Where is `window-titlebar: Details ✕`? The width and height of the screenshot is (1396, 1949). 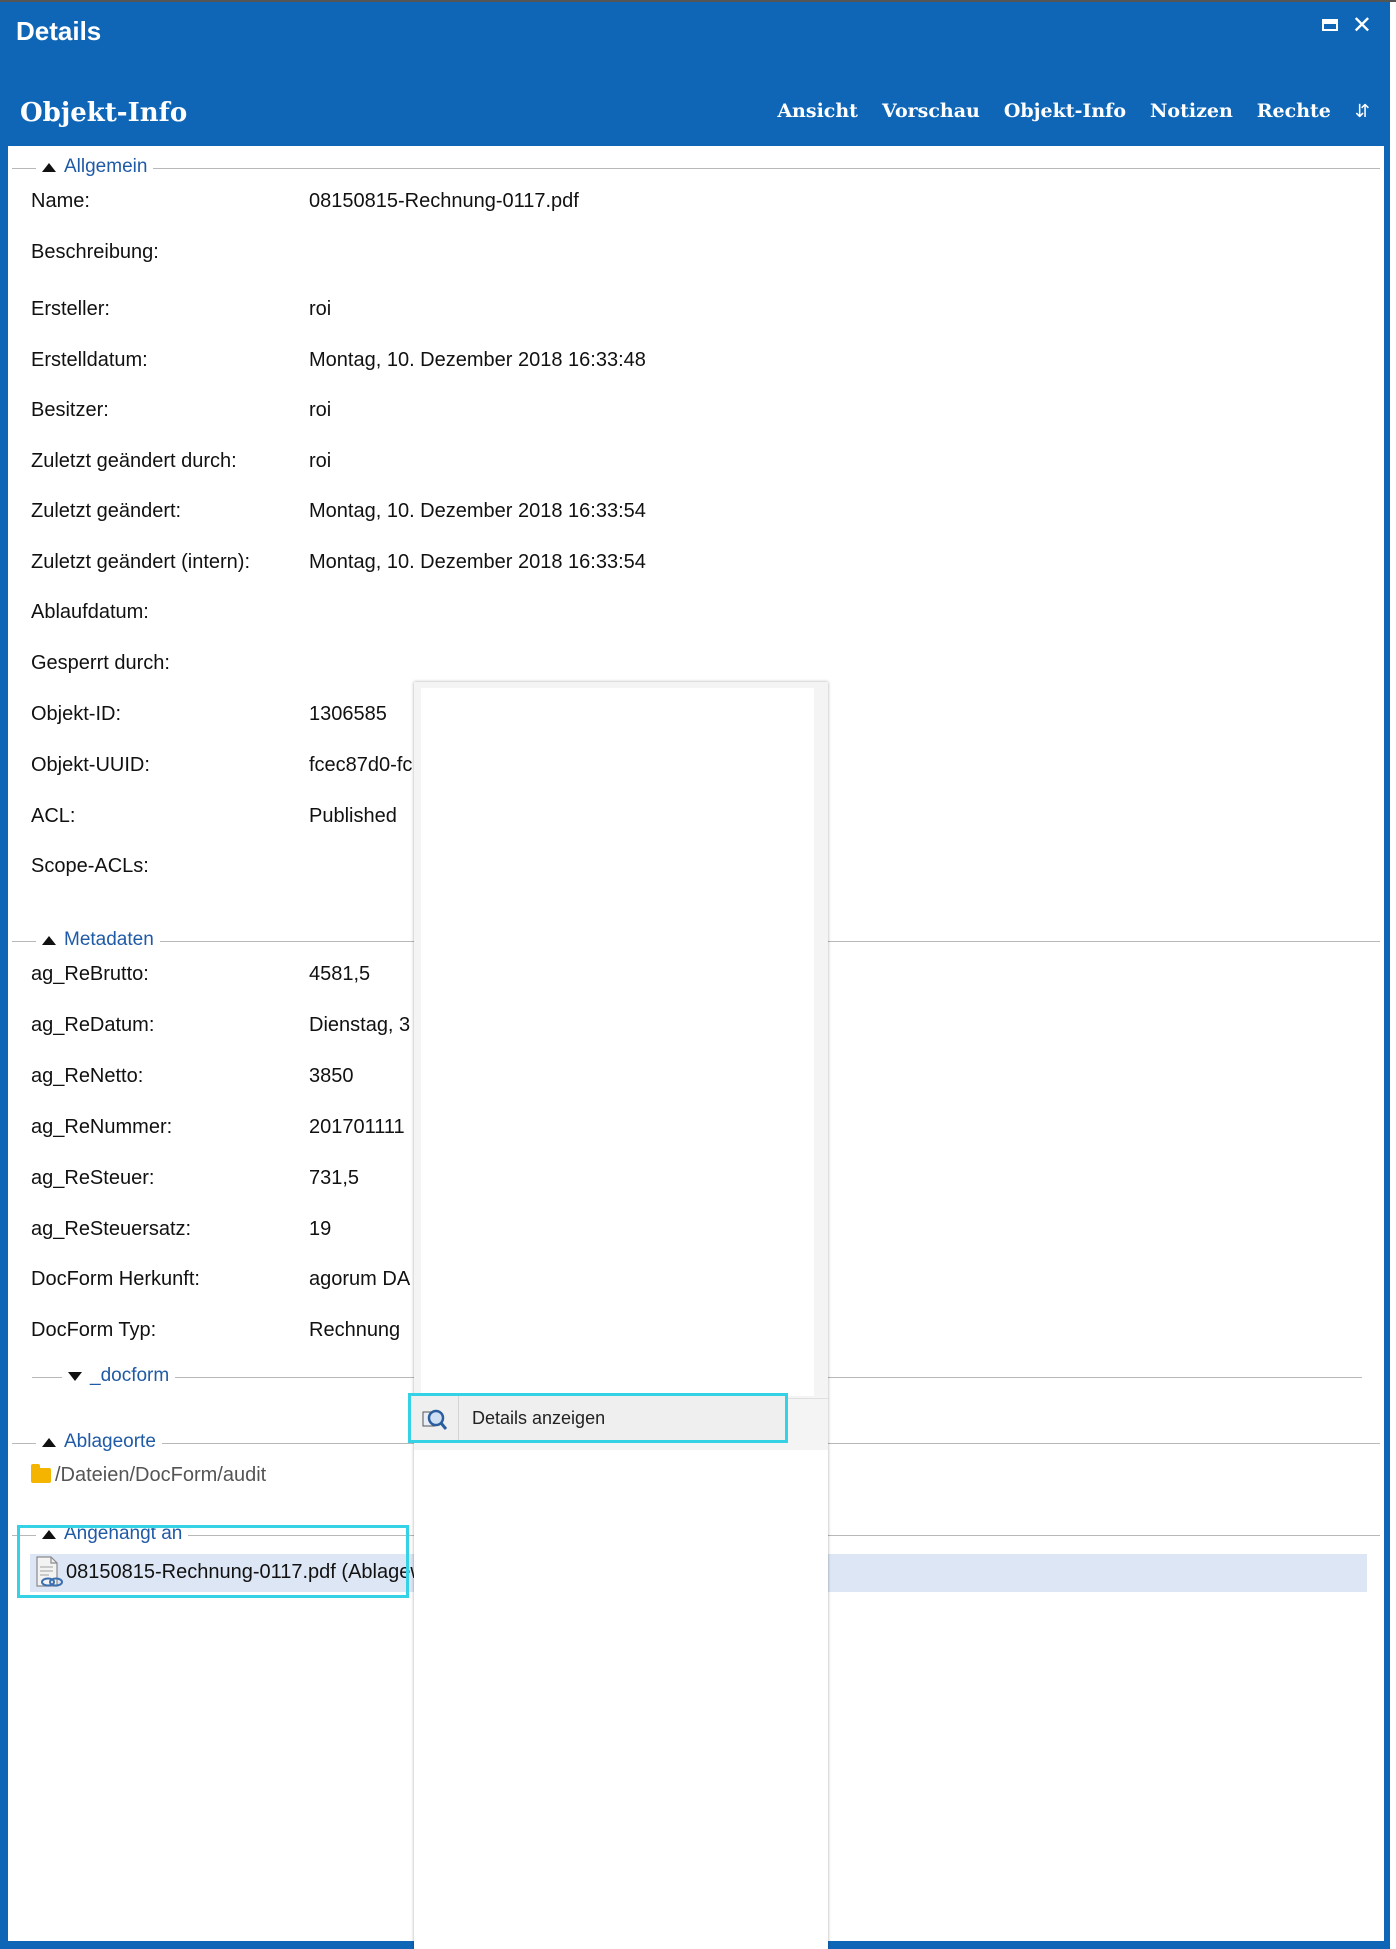 window-titlebar: Details ✕ is located at coordinates (695, 27).